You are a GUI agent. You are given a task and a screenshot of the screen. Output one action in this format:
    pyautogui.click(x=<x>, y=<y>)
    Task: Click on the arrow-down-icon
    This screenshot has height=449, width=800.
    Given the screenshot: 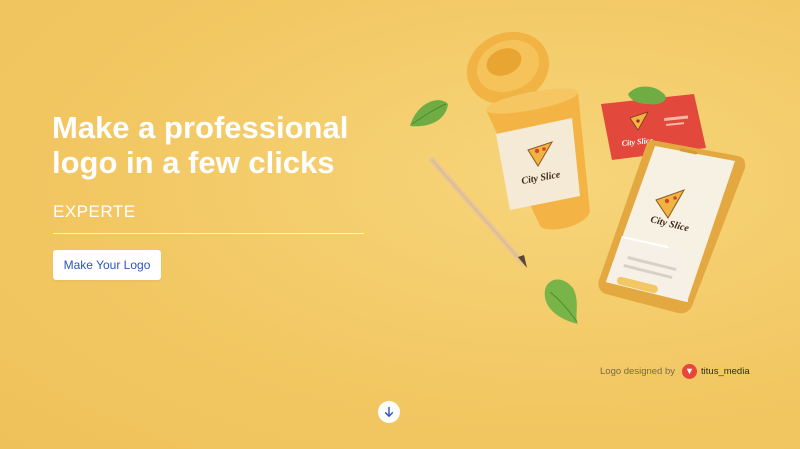 What is the action you would take?
    pyautogui.click(x=389, y=411)
    